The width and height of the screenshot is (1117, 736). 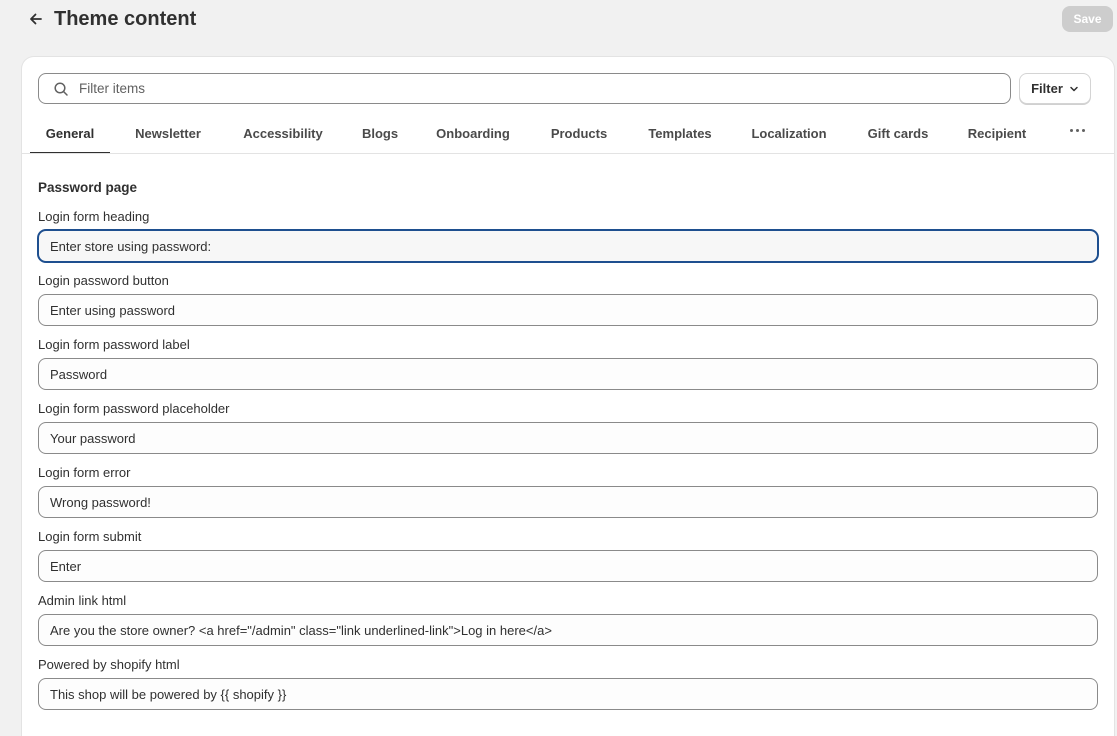 I want to click on field-label: Login form heading, so click(x=94, y=216).